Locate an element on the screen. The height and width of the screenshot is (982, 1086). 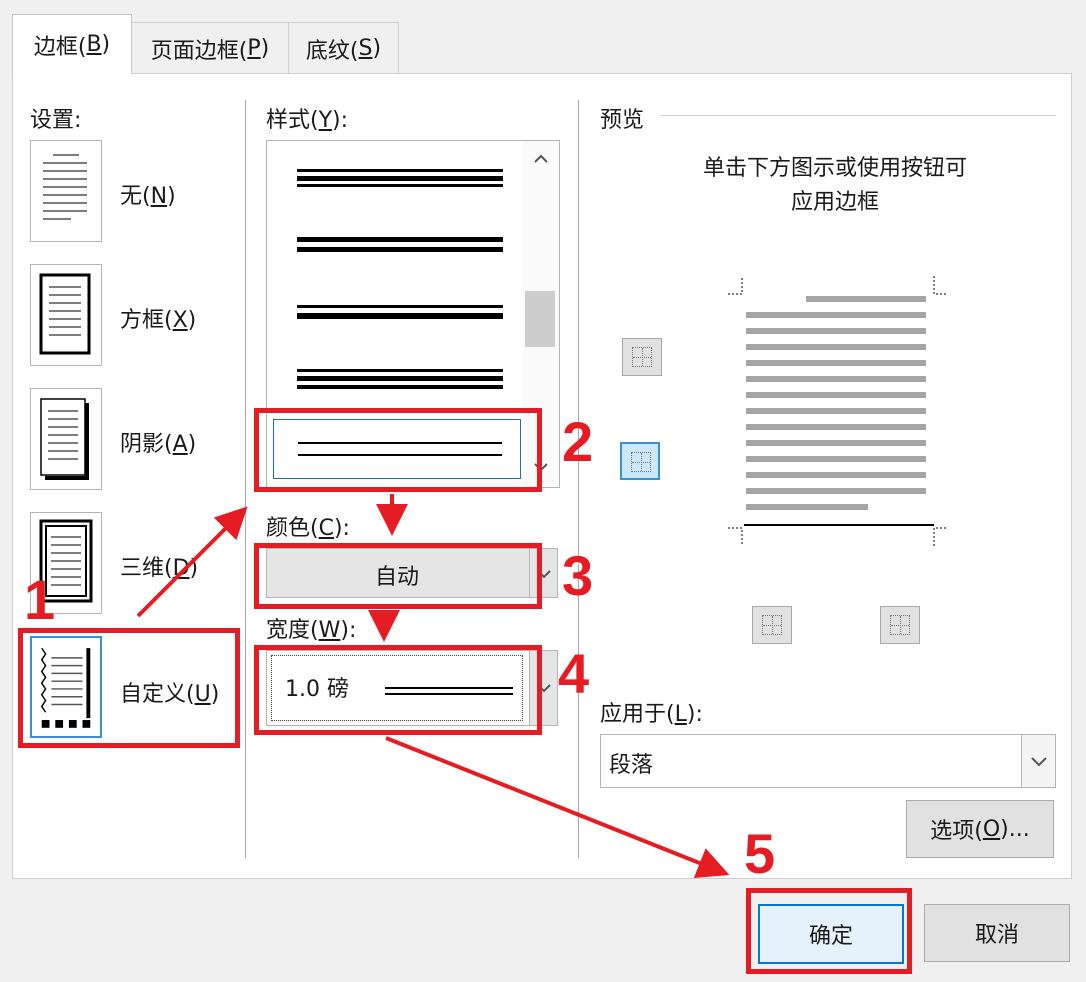
preview-hint-line1: 单击下方图示或使用按钮可 is located at coordinates (834, 168).